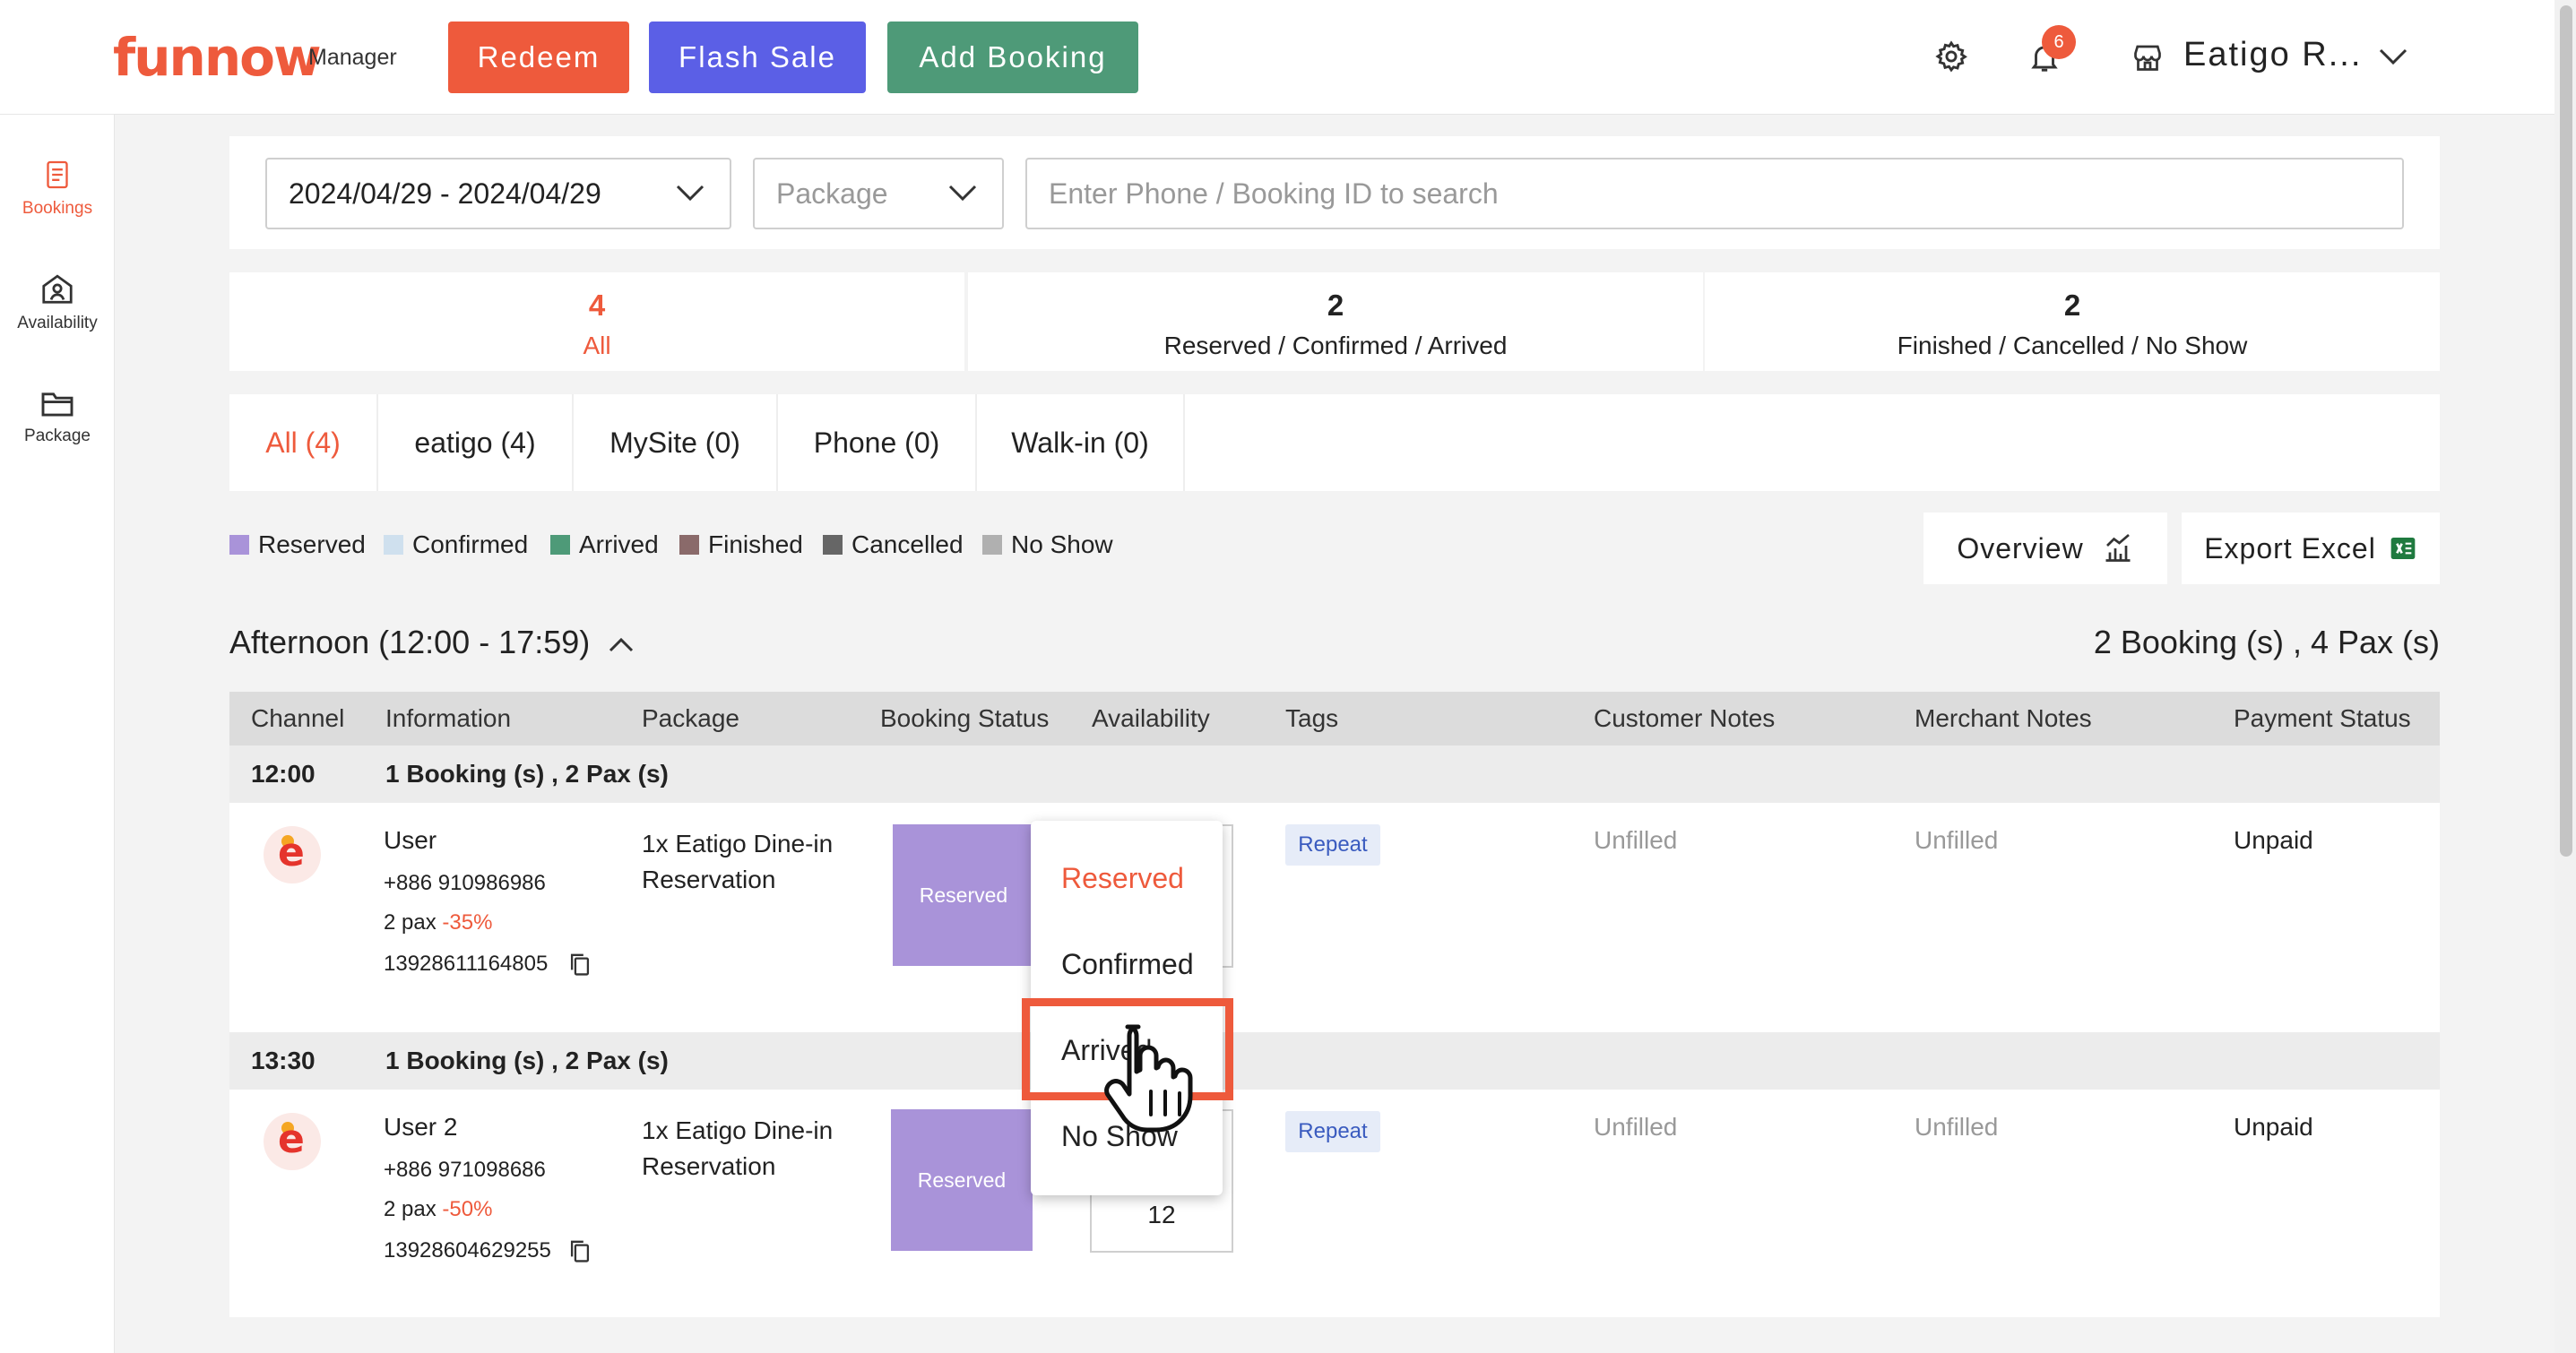  I want to click on scrollbar, so click(2565, 676).